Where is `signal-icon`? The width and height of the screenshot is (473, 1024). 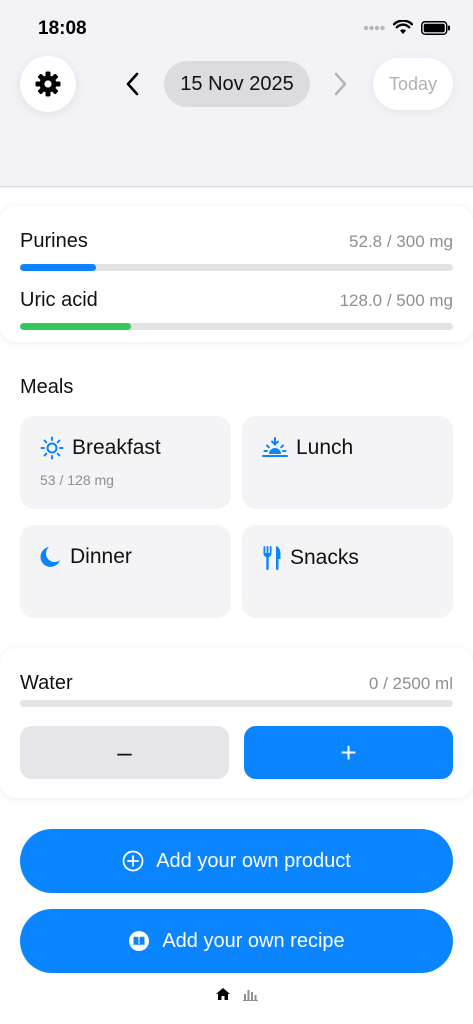 signal-icon is located at coordinates (374, 27).